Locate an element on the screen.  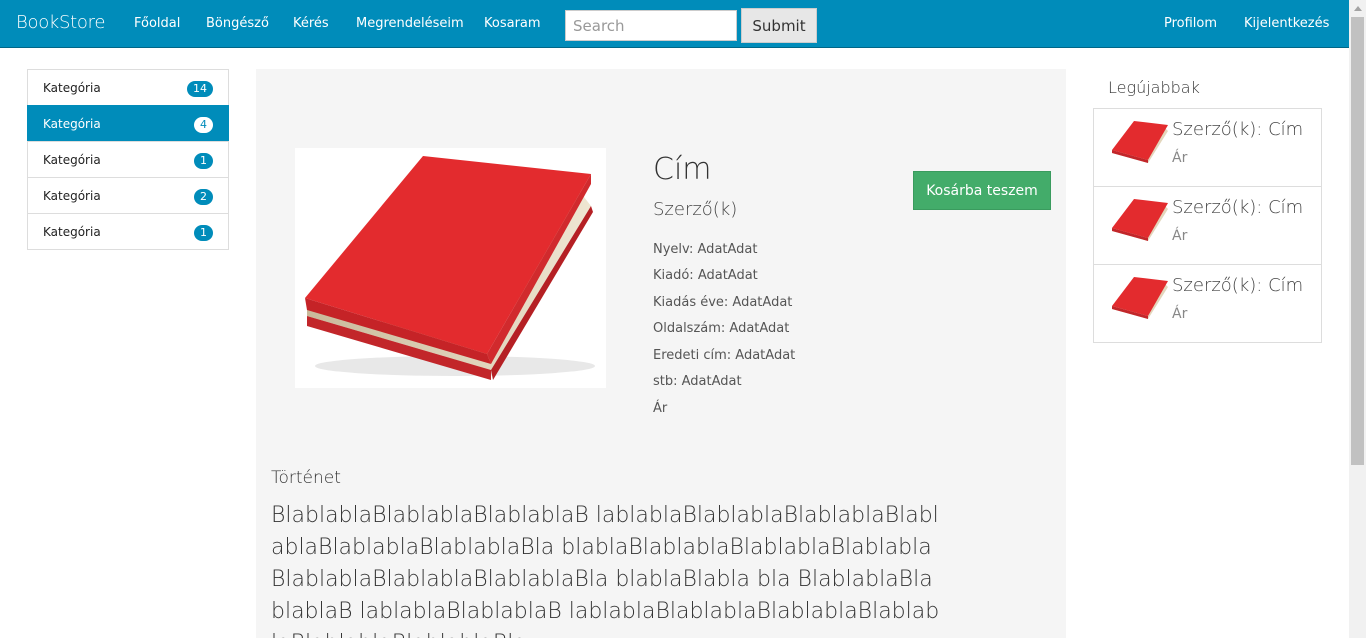
book-attr-language: Nyelv: AdatAdat is located at coordinates (705, 249).